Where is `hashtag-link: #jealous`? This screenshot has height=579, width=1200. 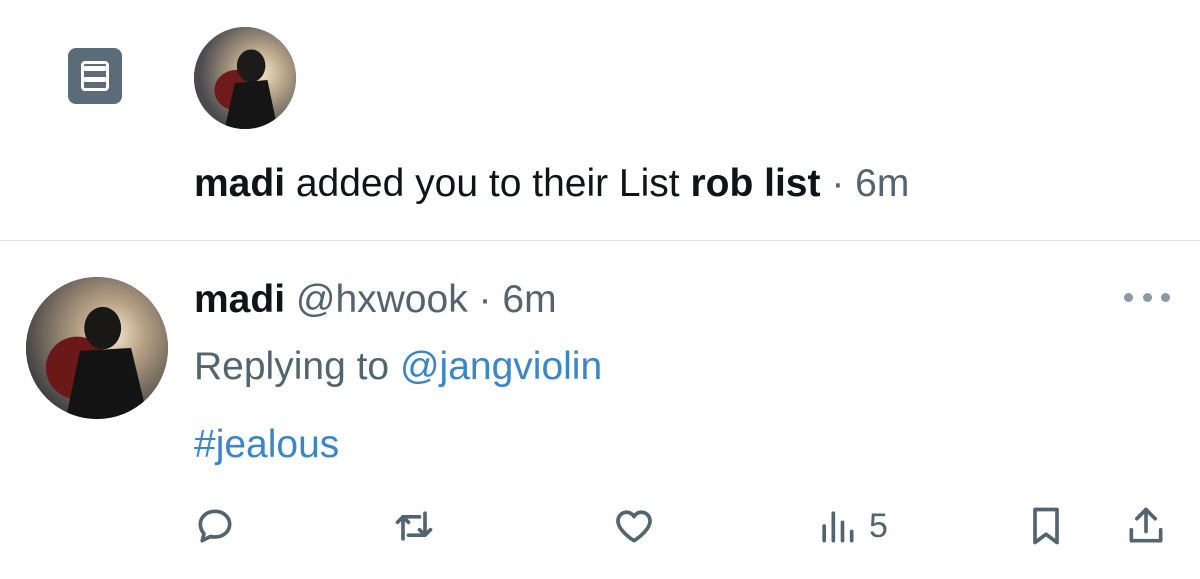
hashtag-link: #jealous is located at coordinates (266, 445).